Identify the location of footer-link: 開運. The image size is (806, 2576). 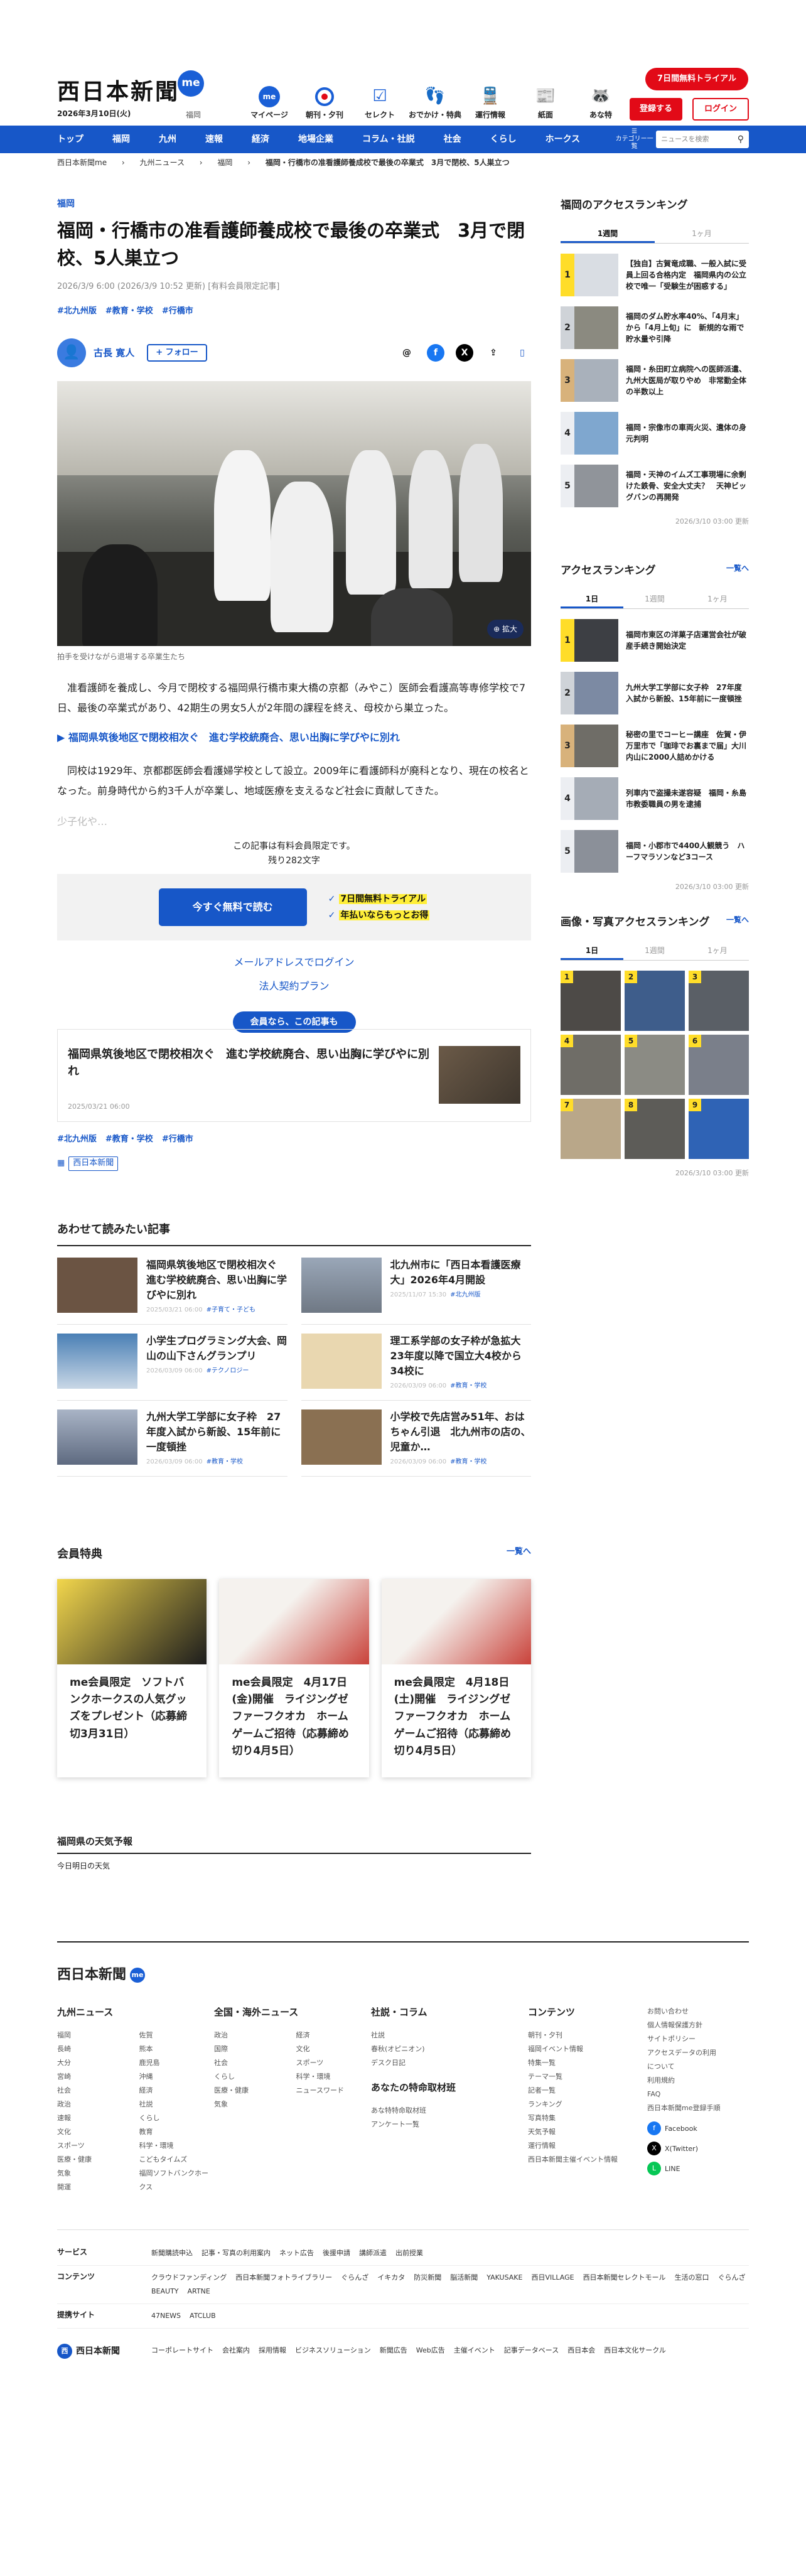
(94, 2187).